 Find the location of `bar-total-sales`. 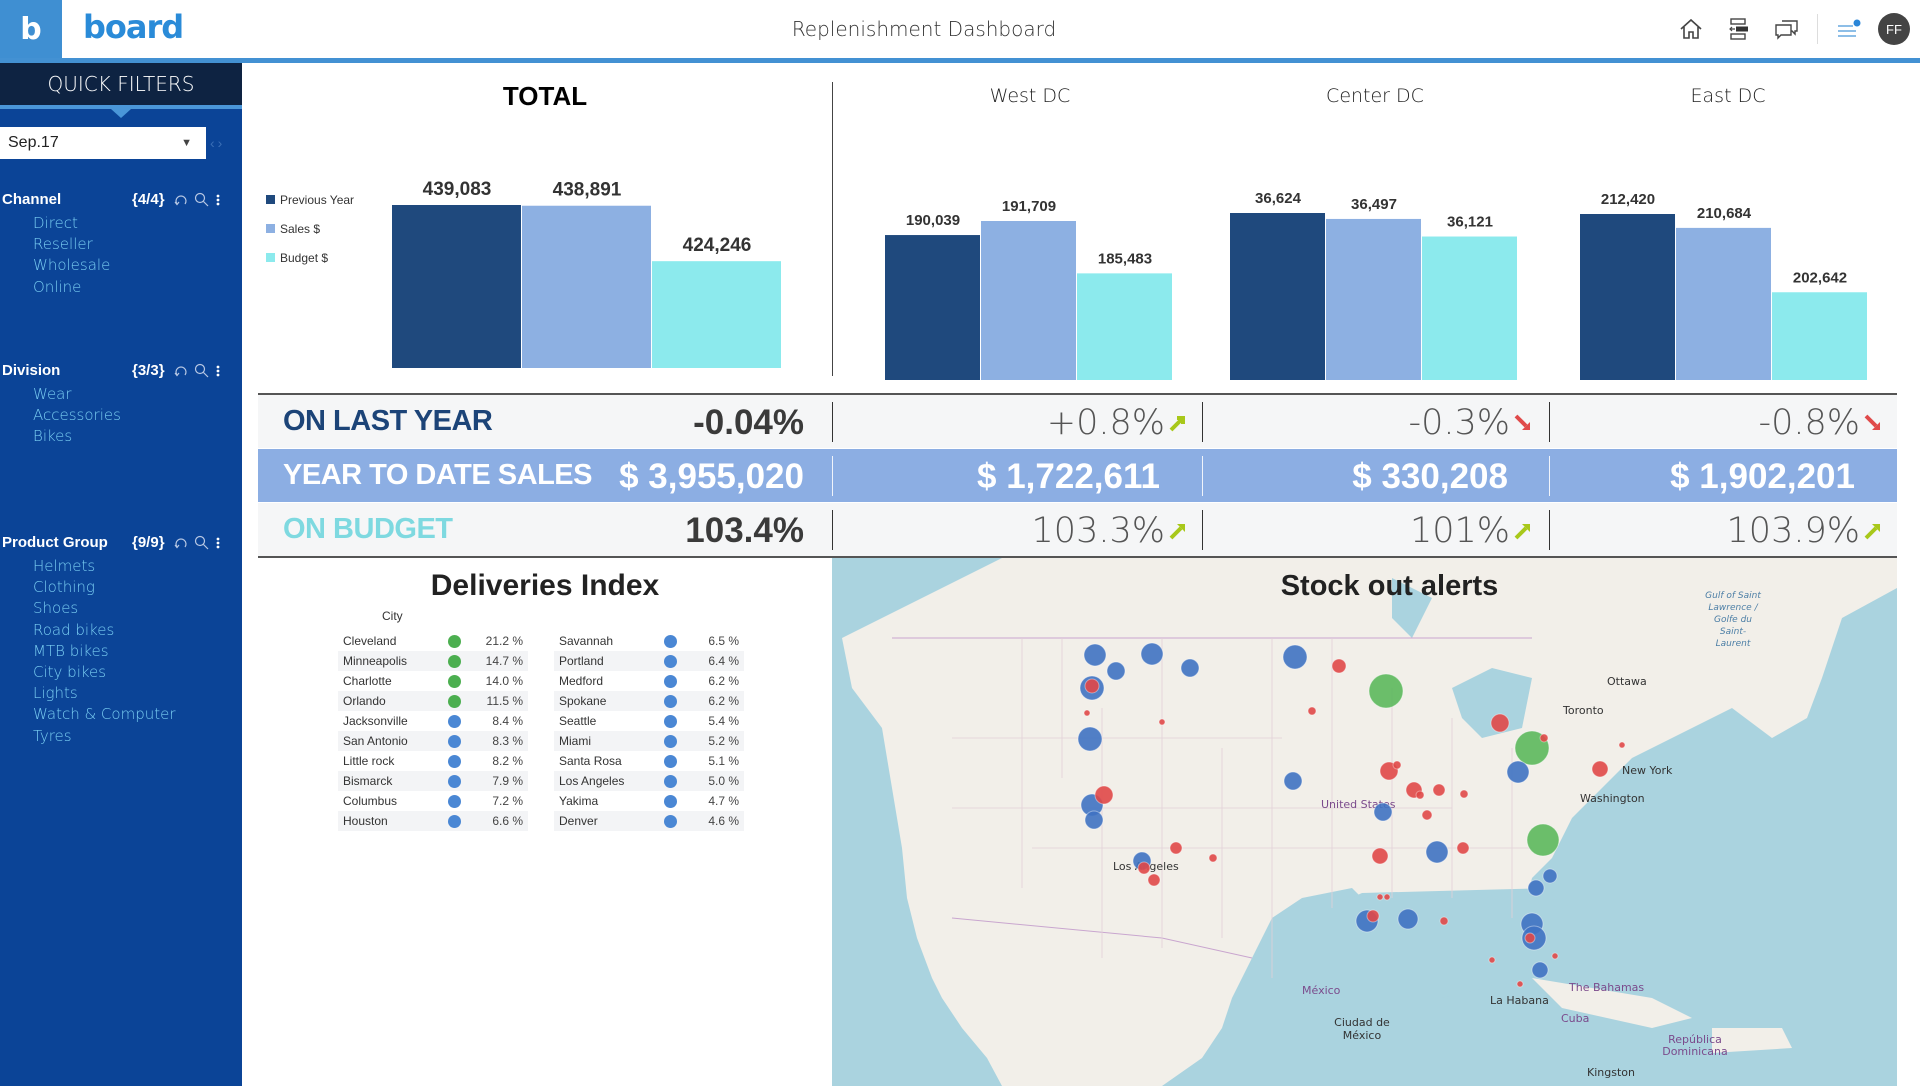

bar-total-sales is located at coordinates (586, 286).